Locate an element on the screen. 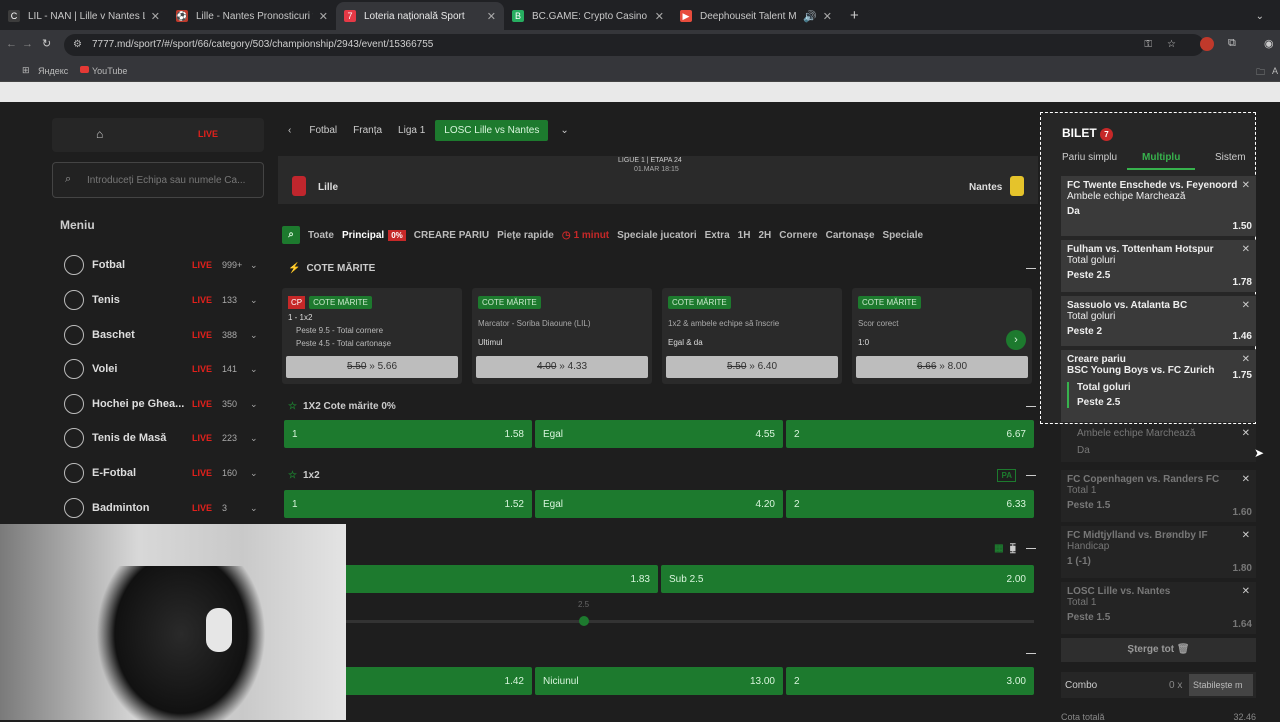 This screenshot has height=722, width=1280. slip-tab: Pariu simplu is located at coordinates (1089, 157).